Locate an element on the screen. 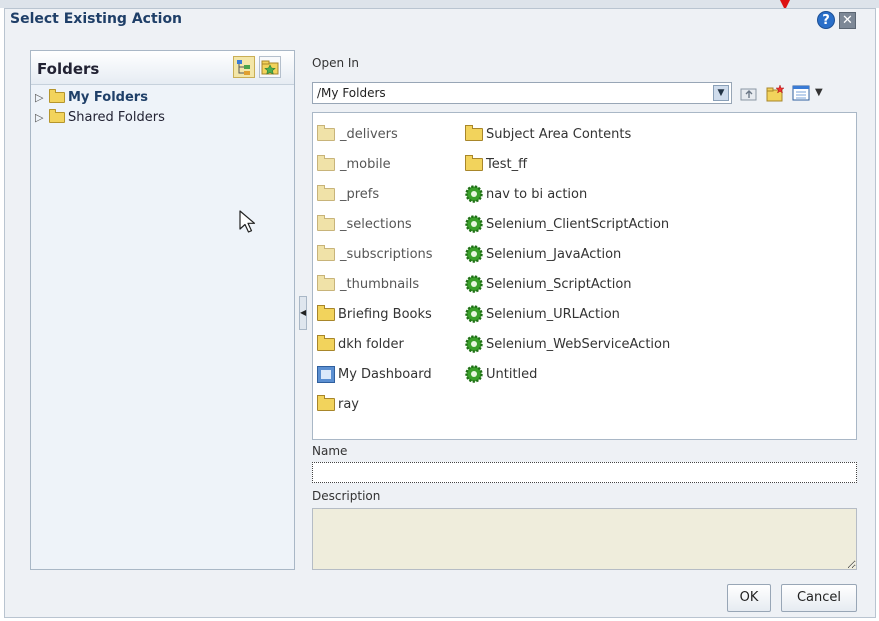 The height and width of the screenshot is (621, 879). view-mode-dropdown-icon: ▼ is located at coordinates (819, 92).